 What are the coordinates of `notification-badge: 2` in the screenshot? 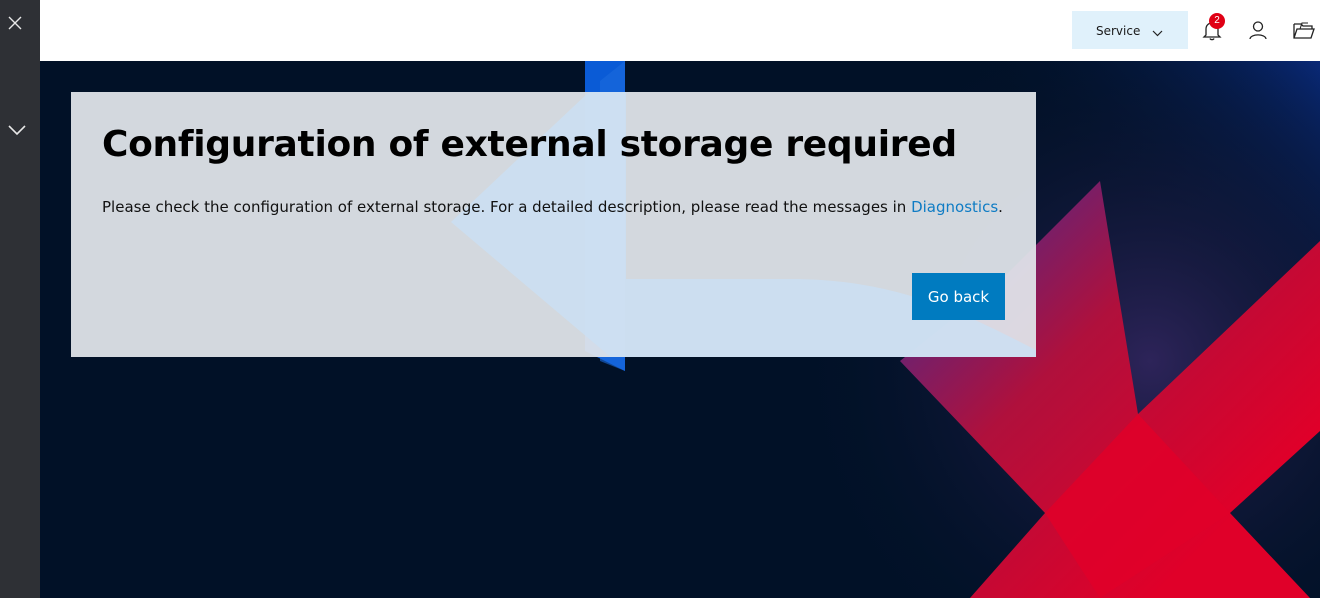 It's located at (1217, 21).